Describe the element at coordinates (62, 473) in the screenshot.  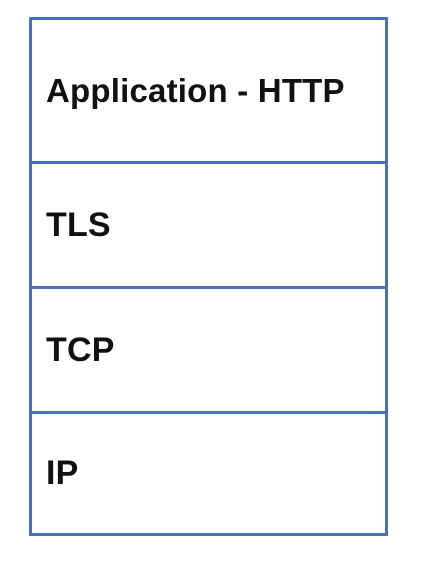
I see `layer-label: IP` at that location.